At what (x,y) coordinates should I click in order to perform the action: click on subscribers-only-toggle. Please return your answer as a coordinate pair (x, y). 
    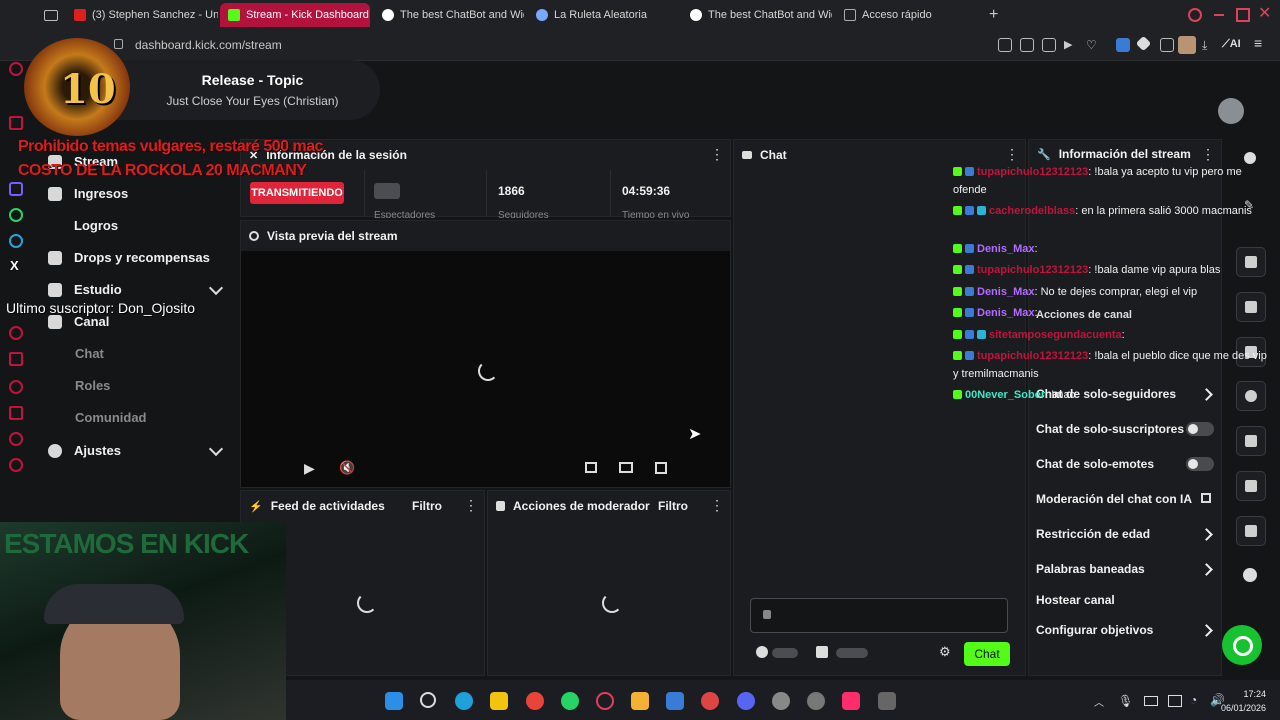
    Looking at the image, I should click on (1200, 429).